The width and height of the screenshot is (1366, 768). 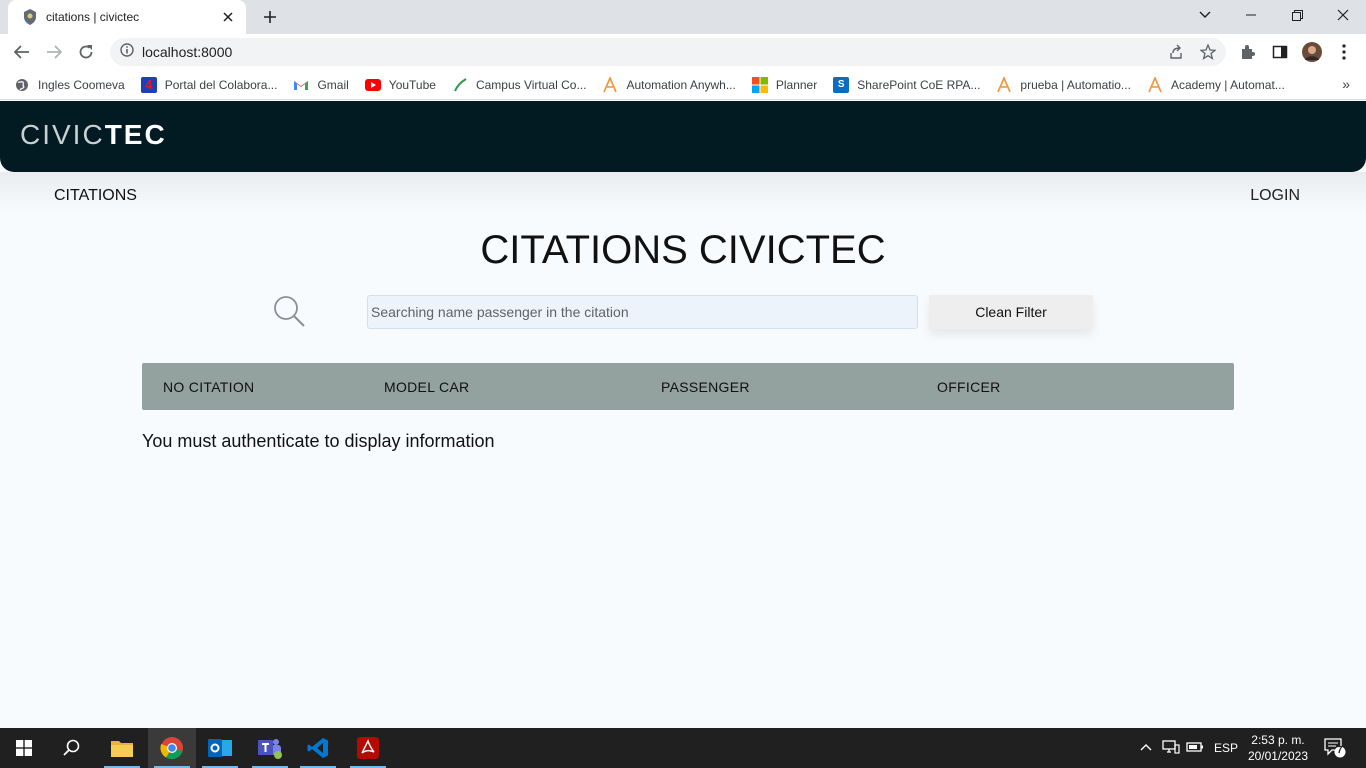 I want to click on browser-tab: citations | civictec, so click(x=127, y=17).